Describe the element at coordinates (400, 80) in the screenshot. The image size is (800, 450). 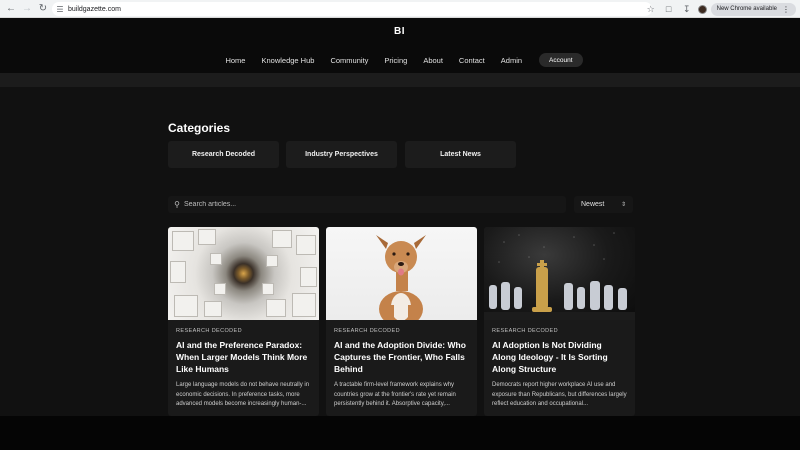
I see `header-divider` at that location.